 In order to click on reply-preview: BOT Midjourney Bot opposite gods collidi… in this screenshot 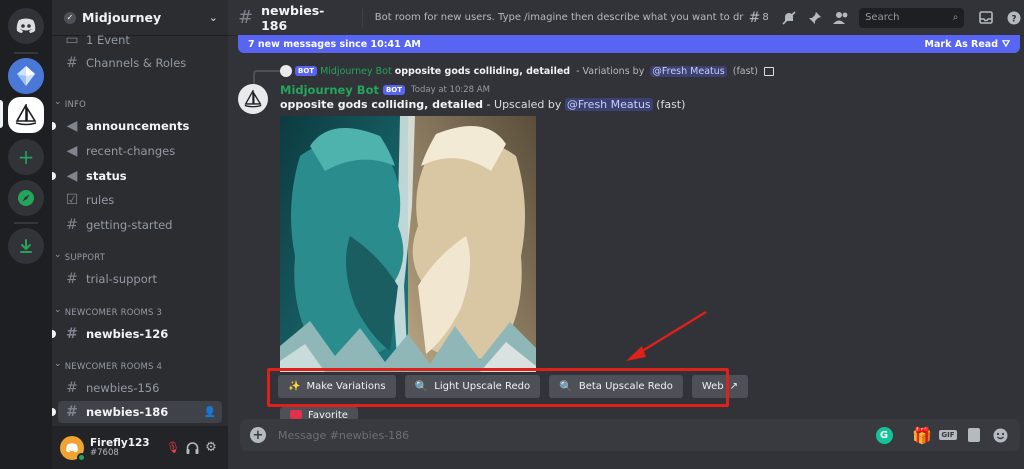, I will do `click(527, 71)`.